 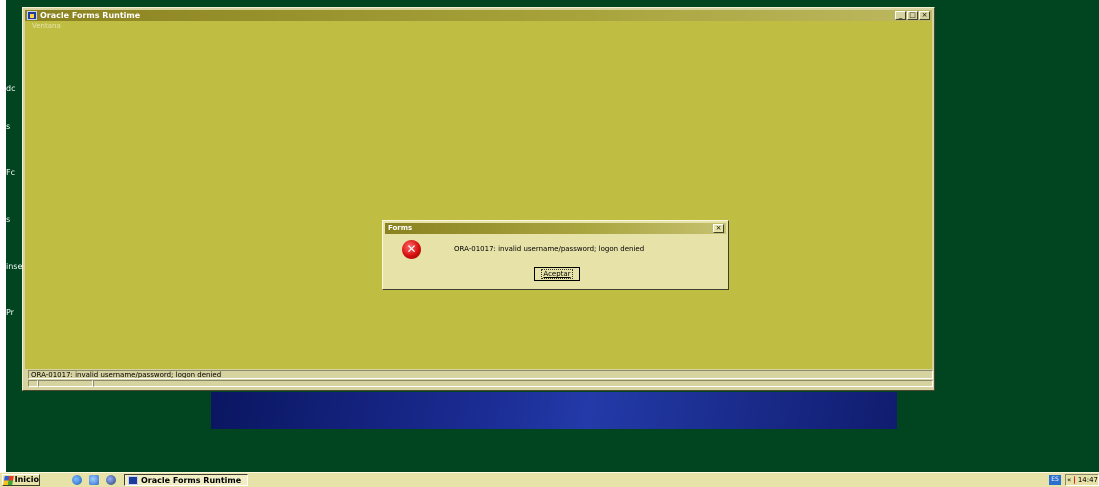 What do you see at coordinates (10, 172) in the screenshot?
I see `desktop-icon-label: Fc` at bounding box center [10, 172].